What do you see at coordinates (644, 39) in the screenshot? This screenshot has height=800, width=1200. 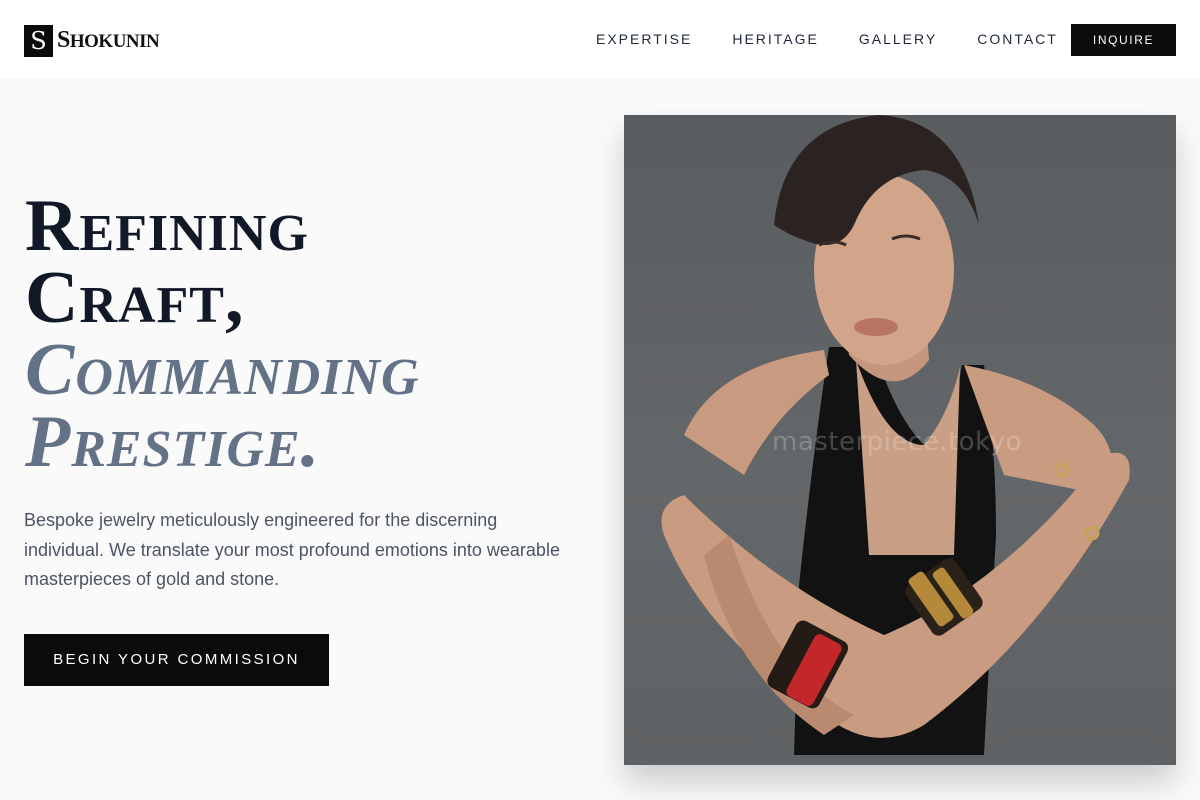 I see `nav-link-expertise: EXPERTISE` at bounding box center [644, 39].